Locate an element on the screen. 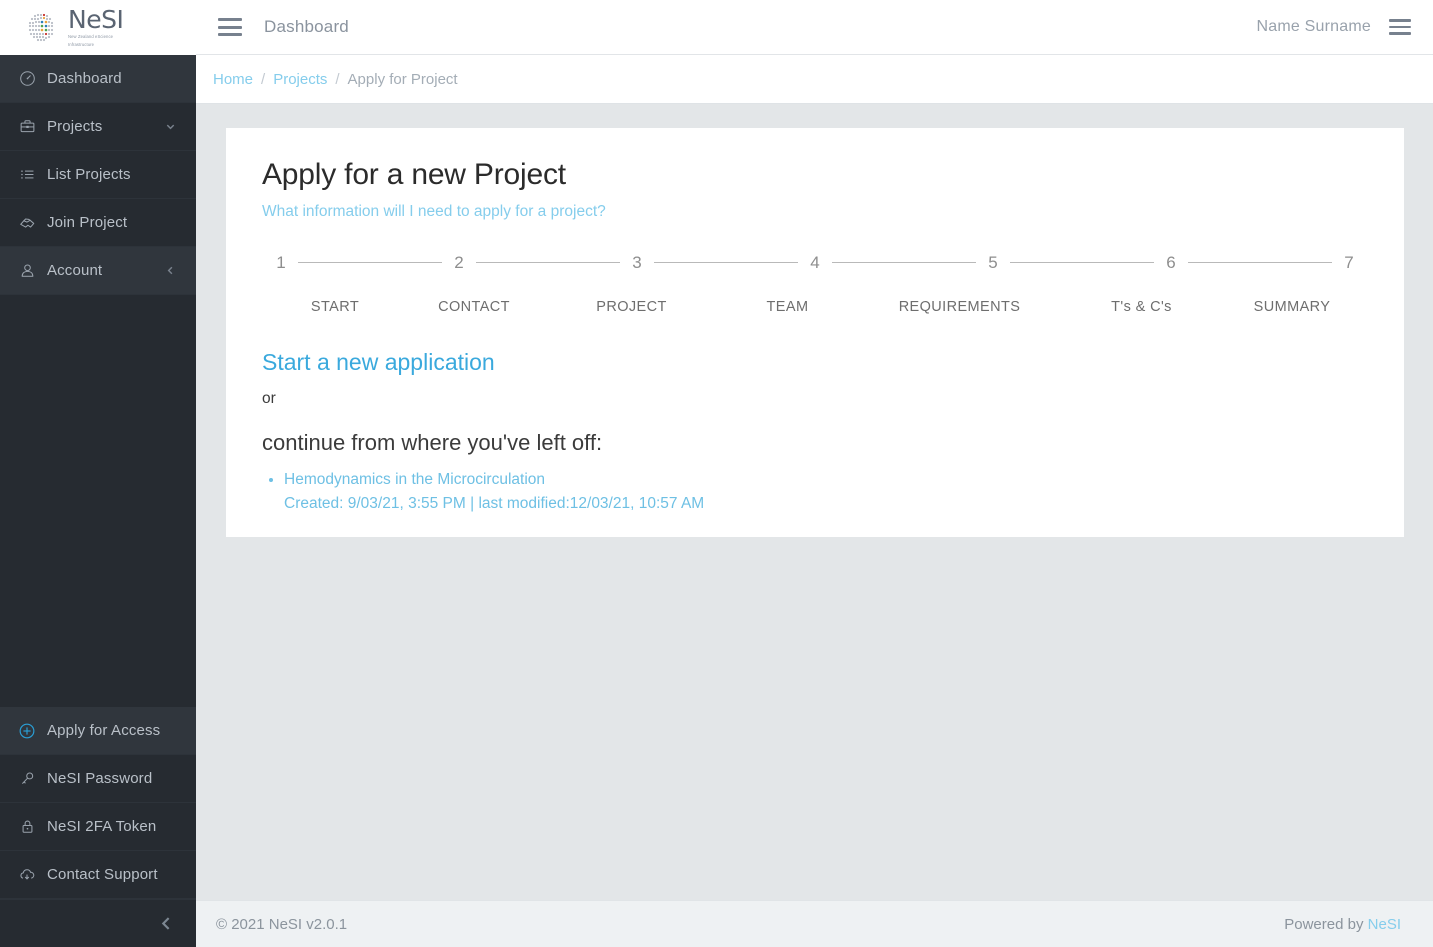 The width and height of the screenshot is (1433, 947). step-number: 4 is located at coordinates (815, 263).